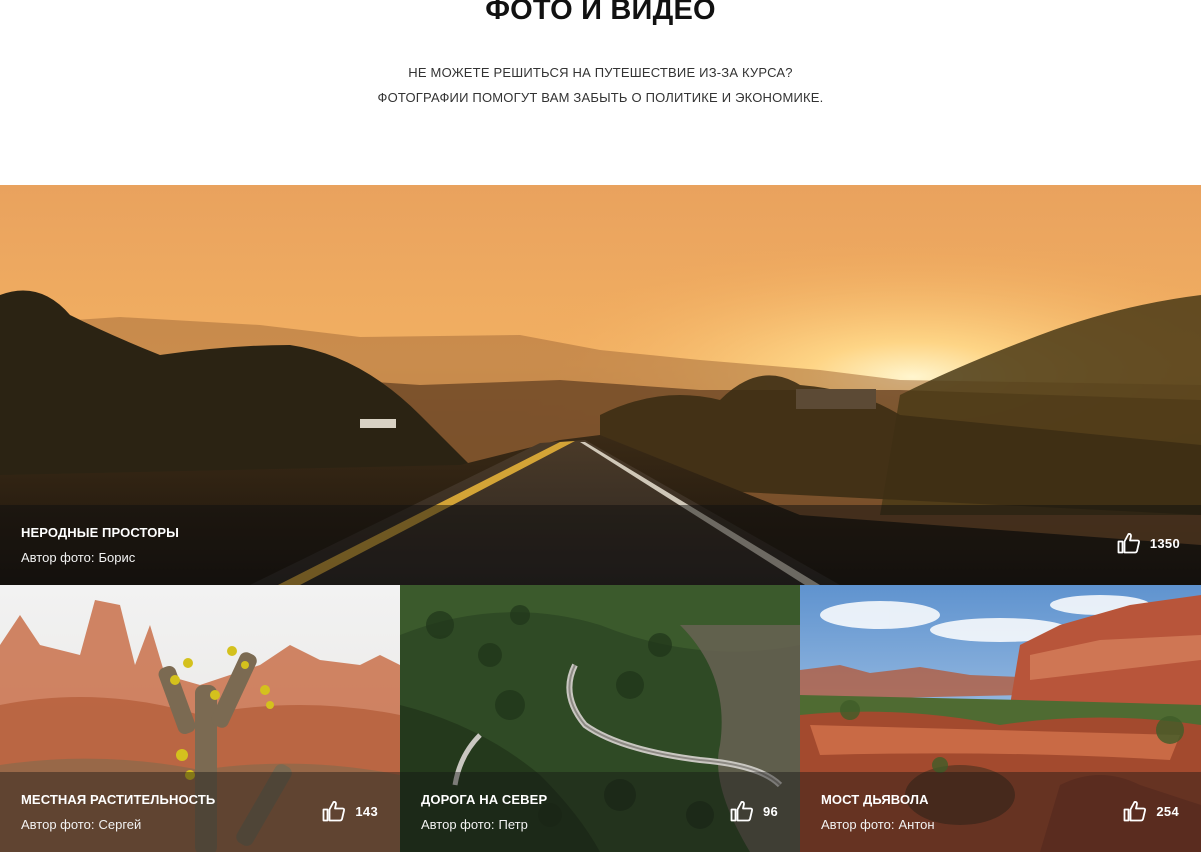  I want to click on like-button: 1350, so click(1148, 543).